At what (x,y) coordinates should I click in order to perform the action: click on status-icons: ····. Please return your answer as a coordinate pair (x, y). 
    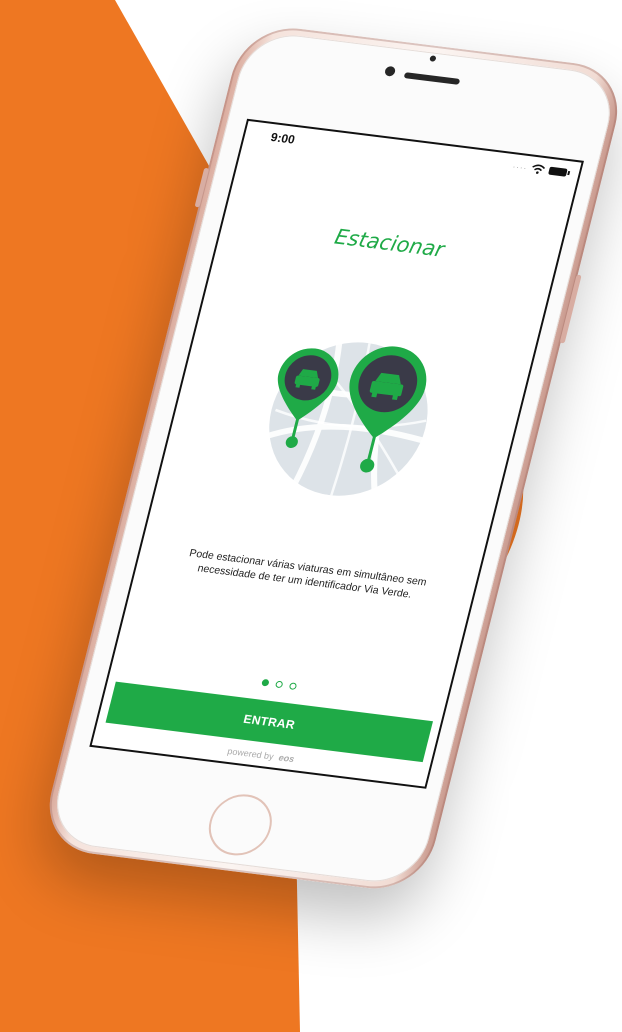
    Looking at the image, I should click on (540, 169).